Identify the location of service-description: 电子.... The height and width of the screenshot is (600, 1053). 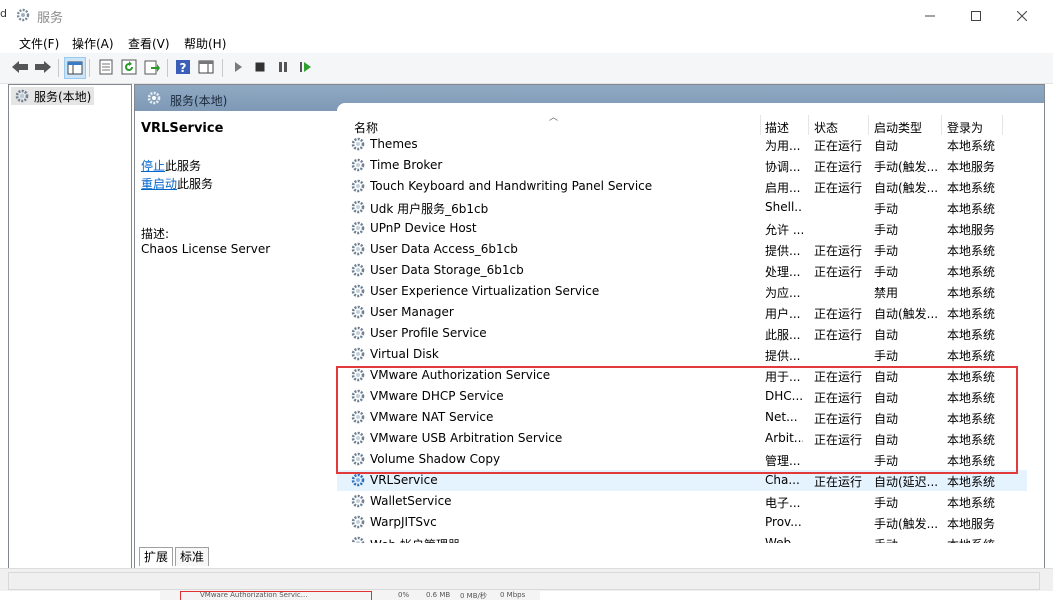
(783, 503).